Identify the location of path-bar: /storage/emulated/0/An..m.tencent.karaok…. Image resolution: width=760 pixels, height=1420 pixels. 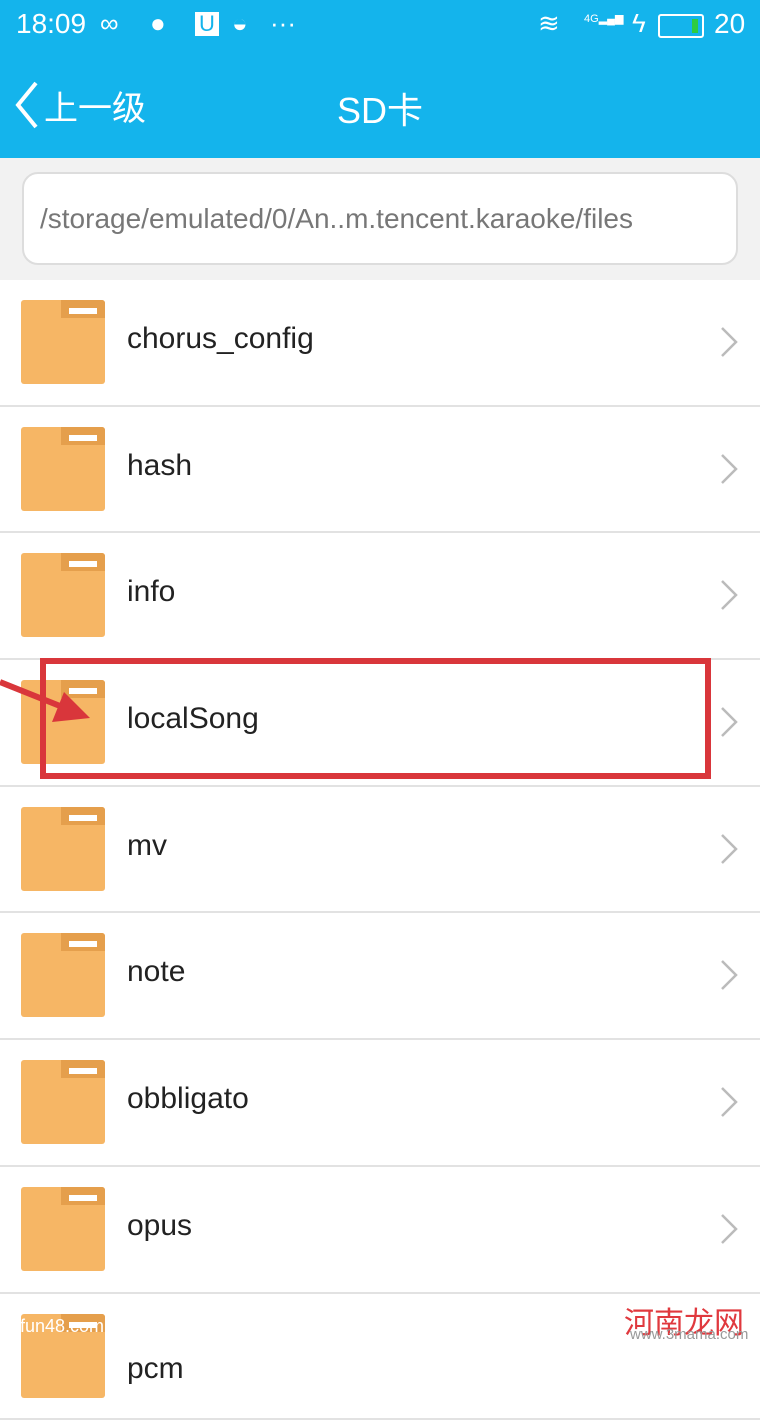
(380, 219).